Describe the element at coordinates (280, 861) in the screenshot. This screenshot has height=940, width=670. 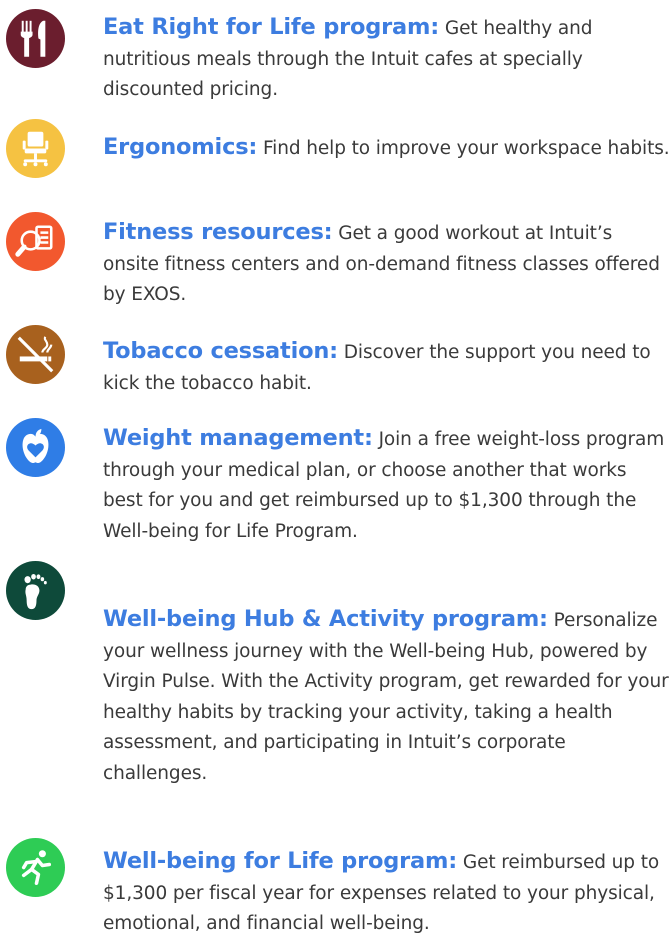
I see `benefit-title: Well-being for Life program:` at that location.